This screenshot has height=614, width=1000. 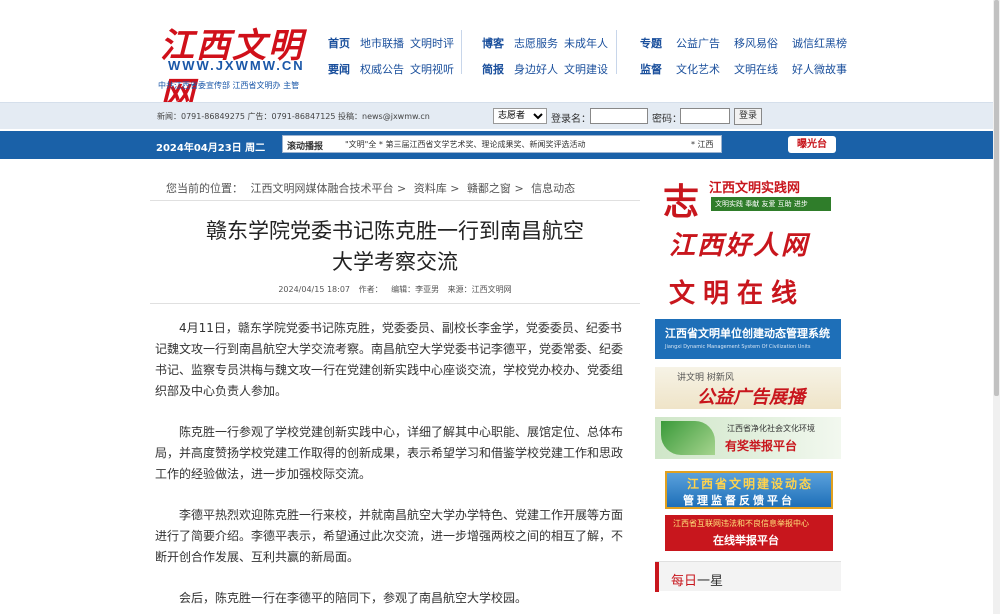 I want to click on ticker-label: 滚动播报, so click(x=305, y=147).